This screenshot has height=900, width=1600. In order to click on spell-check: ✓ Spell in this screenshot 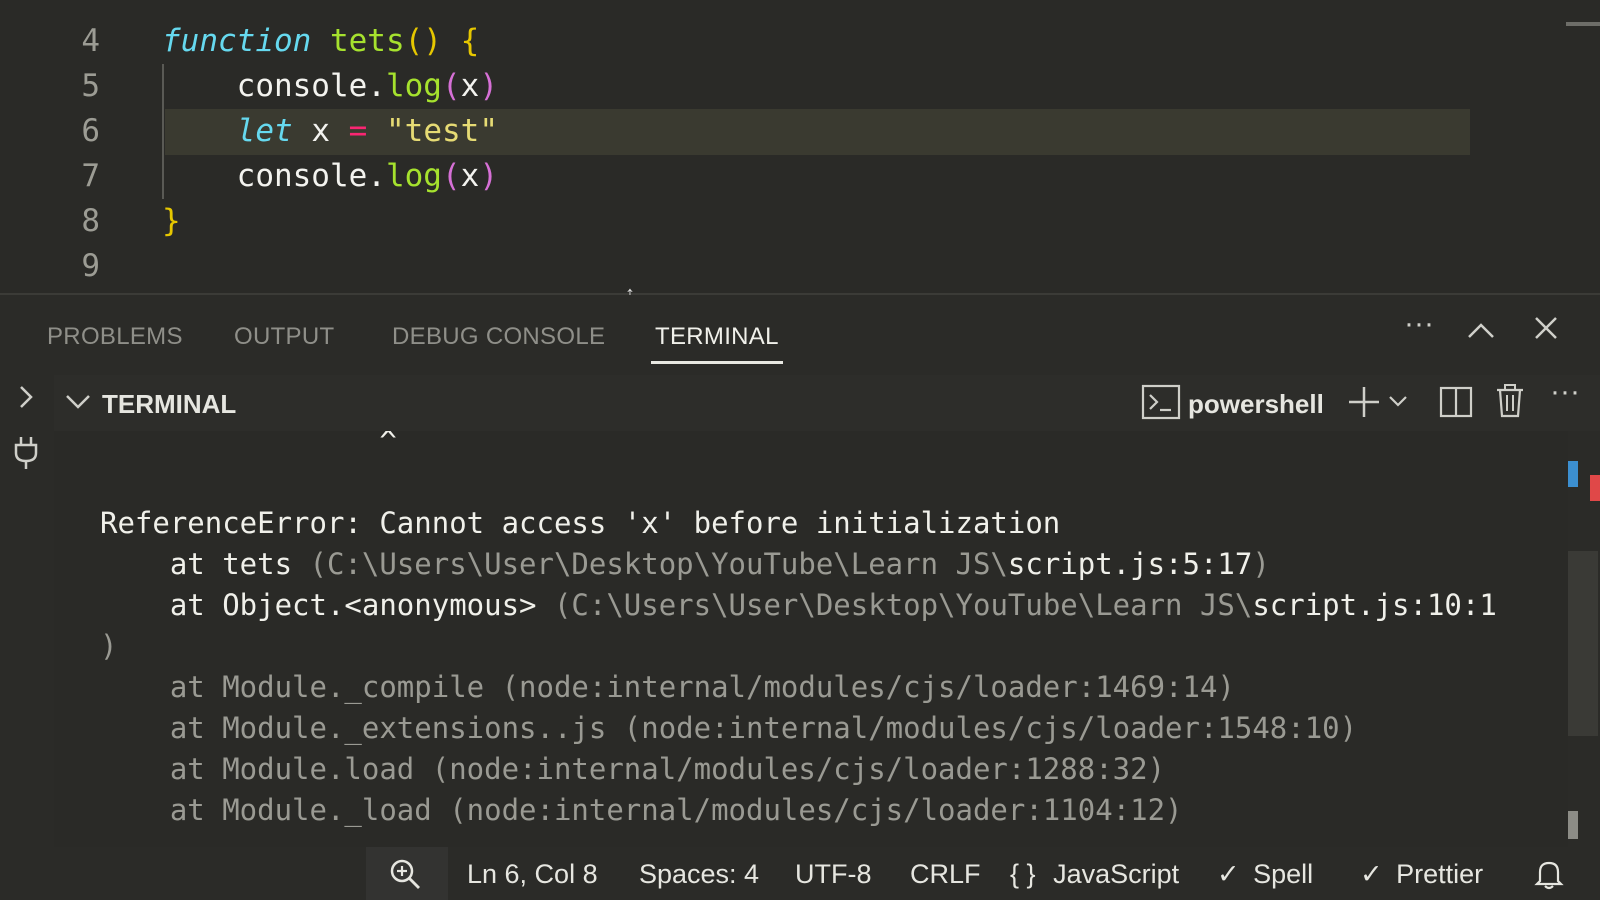, I will do `click(1265, 874)`.